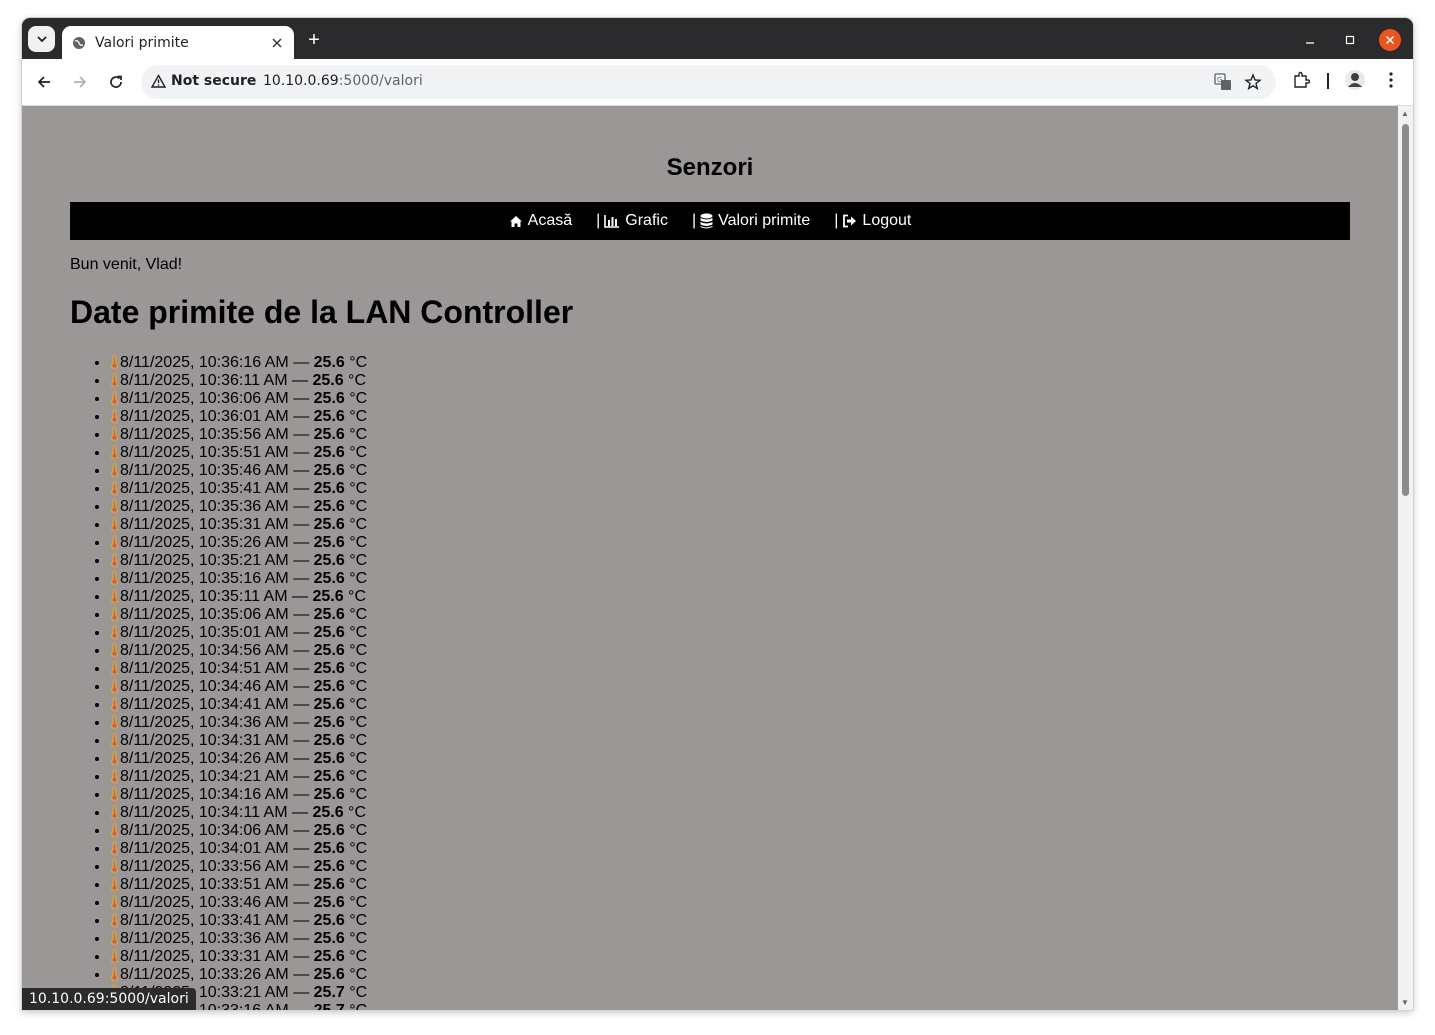  I want to click on reading-time: 8/11/2025, 10:34:51 AM, so click(204, 668).